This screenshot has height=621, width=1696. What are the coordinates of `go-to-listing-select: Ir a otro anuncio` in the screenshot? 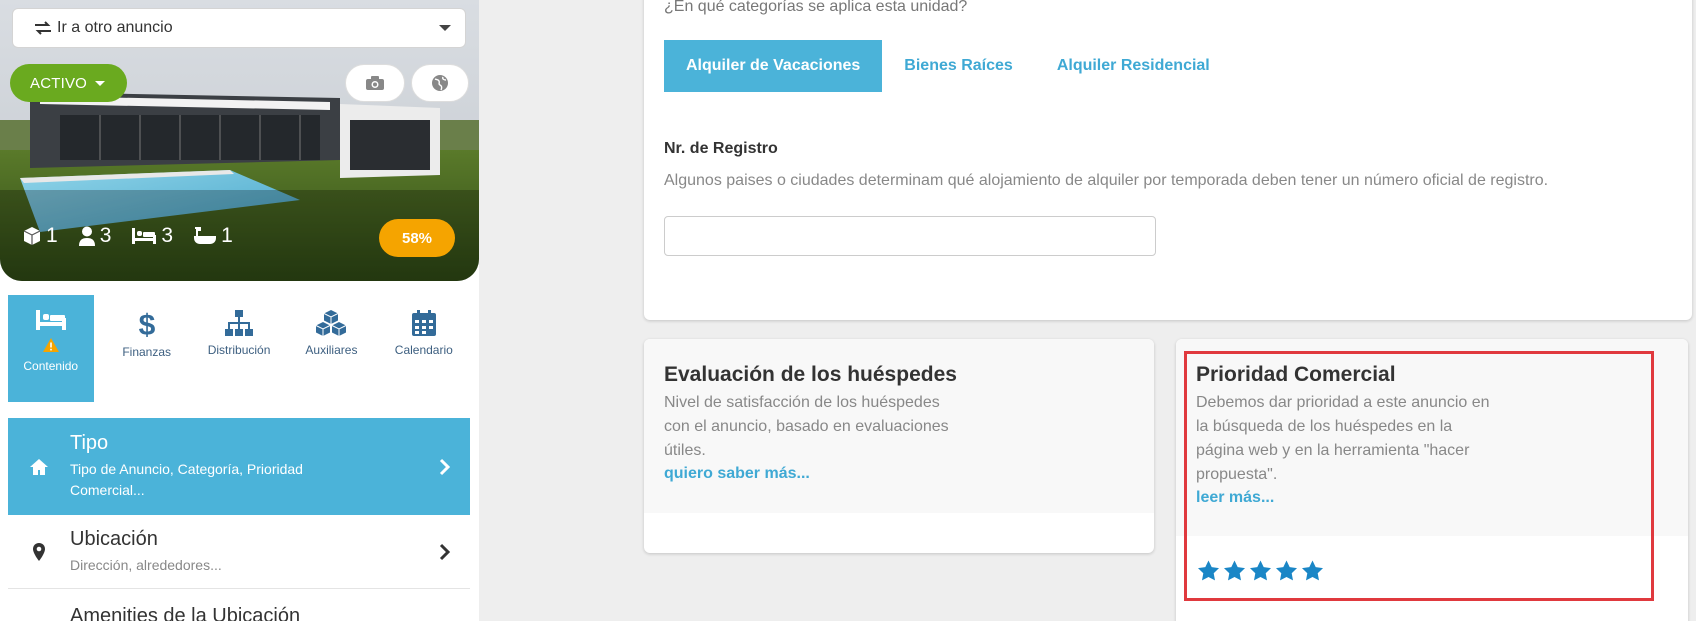 It's located at (239, 28).